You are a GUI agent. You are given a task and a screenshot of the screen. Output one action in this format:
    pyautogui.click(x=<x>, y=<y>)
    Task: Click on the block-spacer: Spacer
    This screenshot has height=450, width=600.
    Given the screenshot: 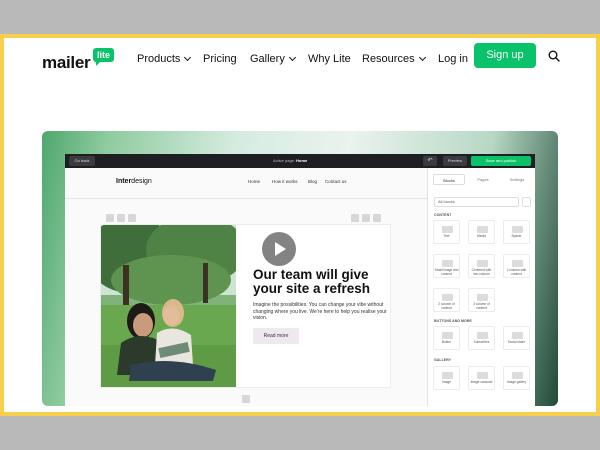 What is the action you would take?
    pyautogui.click(x=516, y=232)
    